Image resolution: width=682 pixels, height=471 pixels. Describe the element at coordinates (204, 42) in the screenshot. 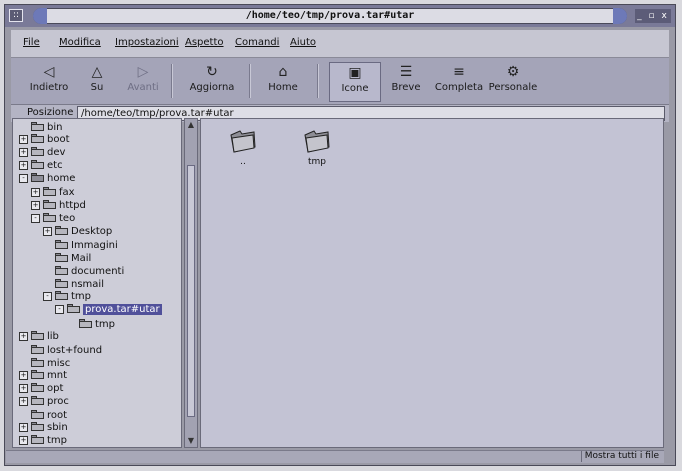

I see `menu-aspetto: Aspetto` at that location.